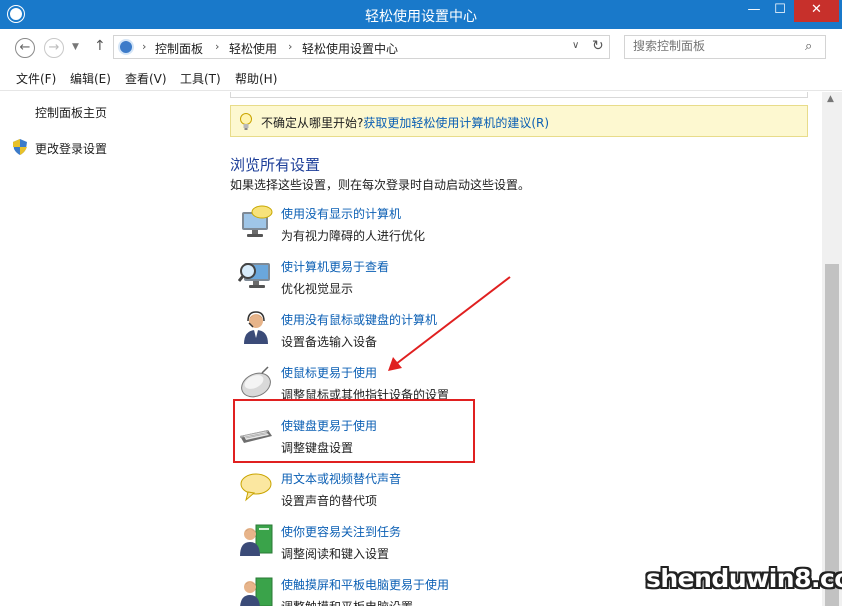 The height and width of the screenshot is (606, 842). I want to click on address-field: › 控制面板 › 轻松使用 › 轻松使用设置中心 ∨ ↻, so click(361, 47).